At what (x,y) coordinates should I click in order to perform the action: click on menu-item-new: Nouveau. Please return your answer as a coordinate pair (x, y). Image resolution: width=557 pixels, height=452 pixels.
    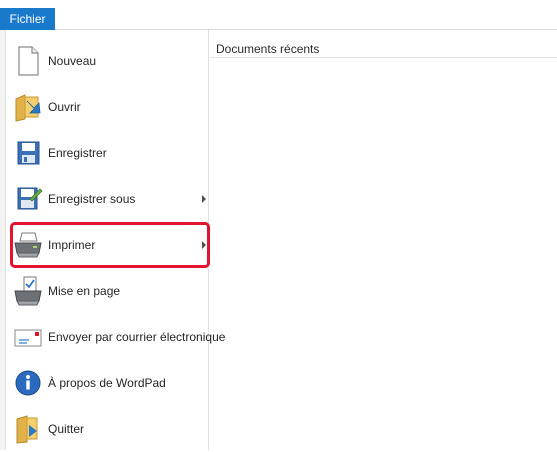
    Looking at the image, I should click on (107, 61).